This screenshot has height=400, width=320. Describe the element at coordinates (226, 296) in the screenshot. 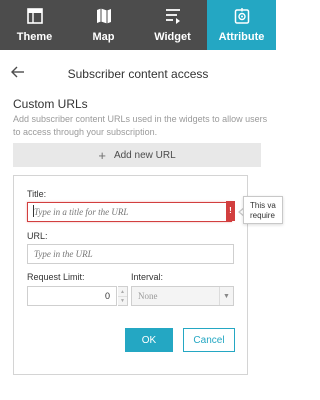

I see `chevron-down-icon: ▼` at that location.